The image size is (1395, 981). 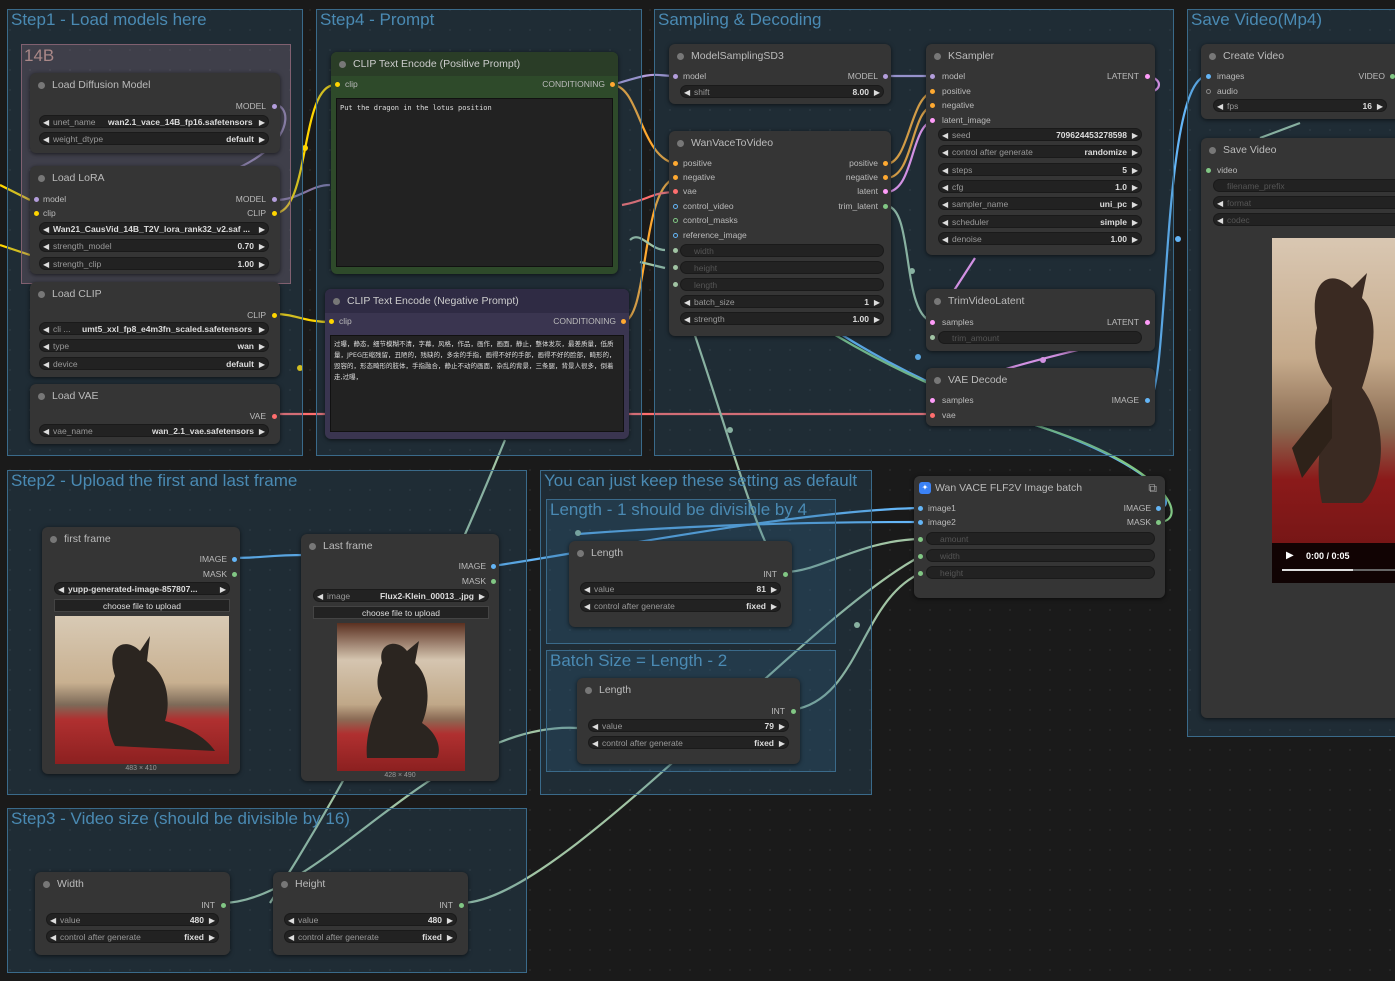 I want to click on input-model-slot, so click(x=36, y=199).